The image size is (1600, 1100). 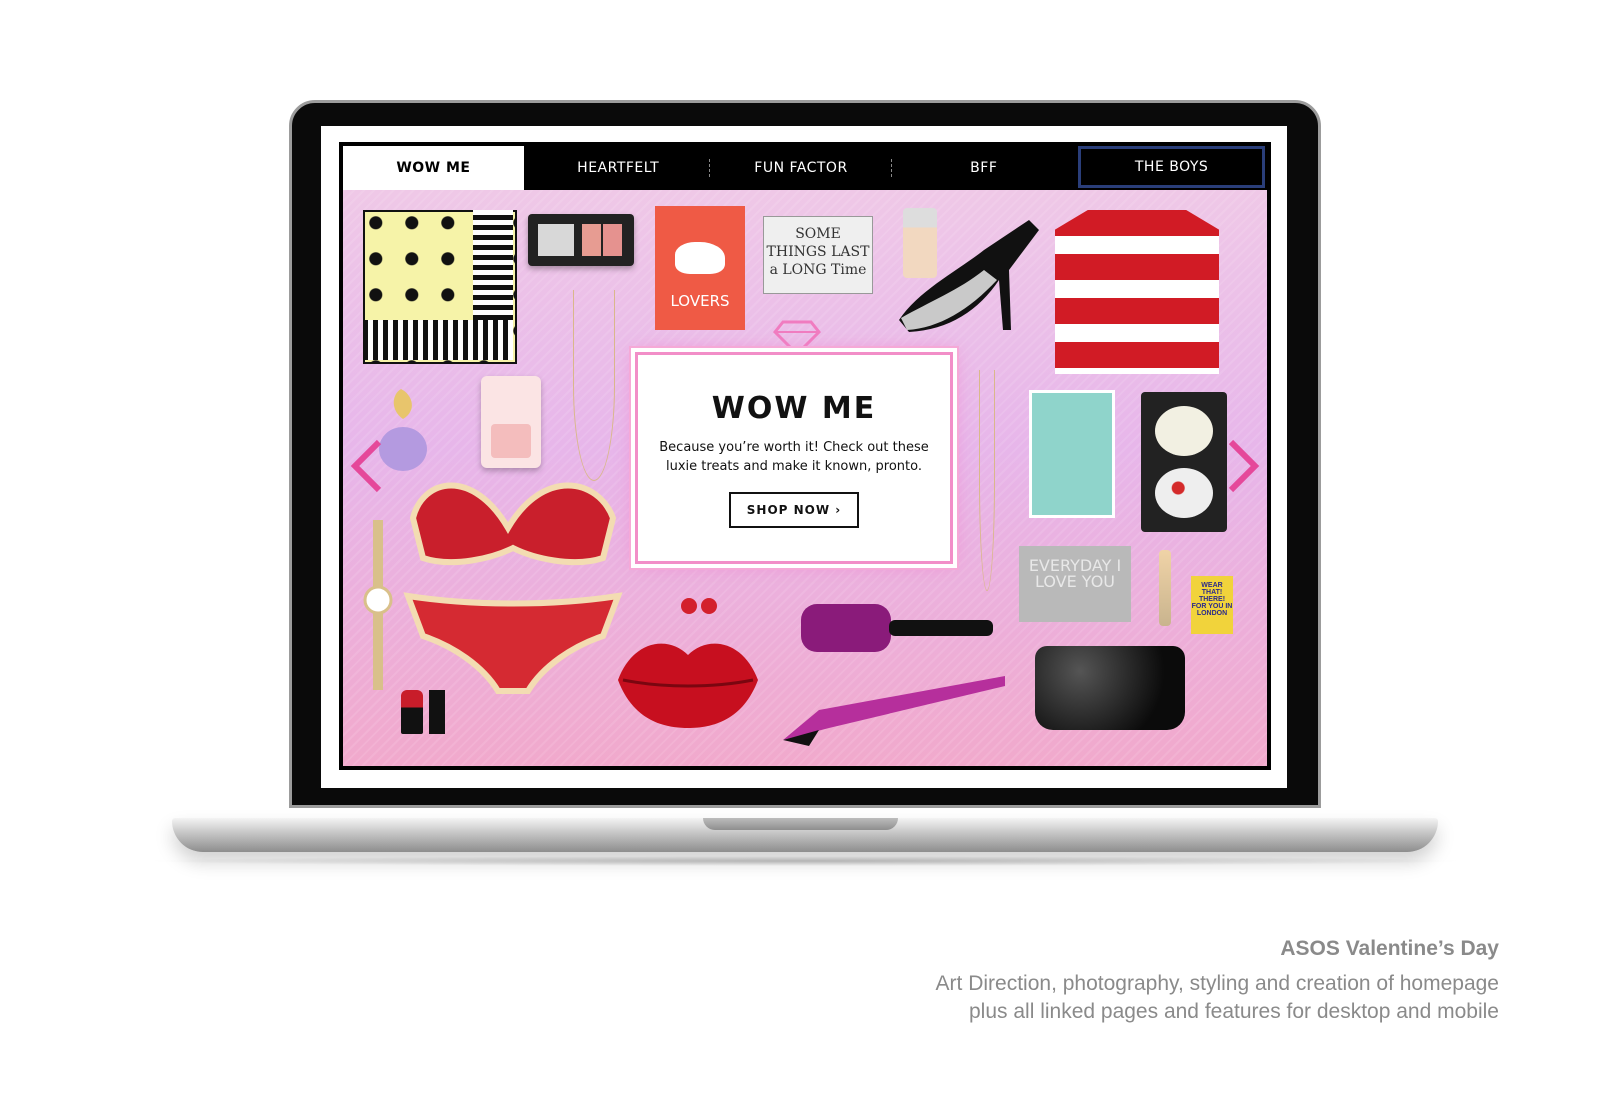 What do you see at coordinates (818, 255) in the screenshot?
I see `product-quote-card: SOME THINGS LAST a LONG Time` at bounding box center [818, 255].